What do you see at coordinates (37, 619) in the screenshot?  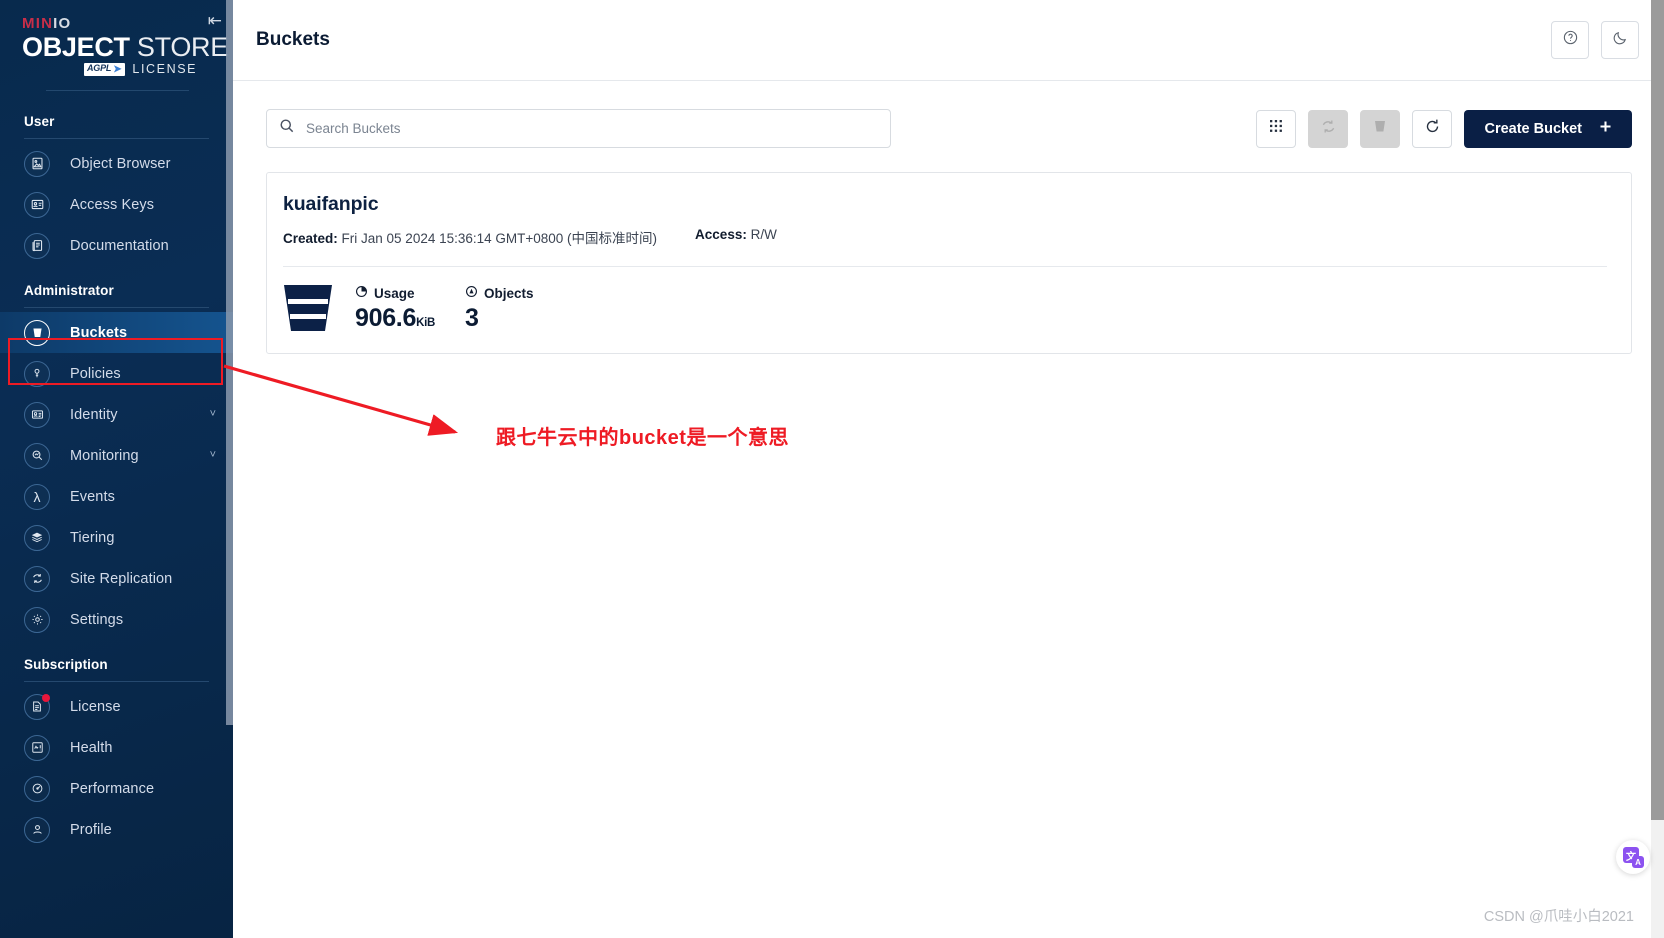 I see `gear-icon` at bounding box center [37, 619].